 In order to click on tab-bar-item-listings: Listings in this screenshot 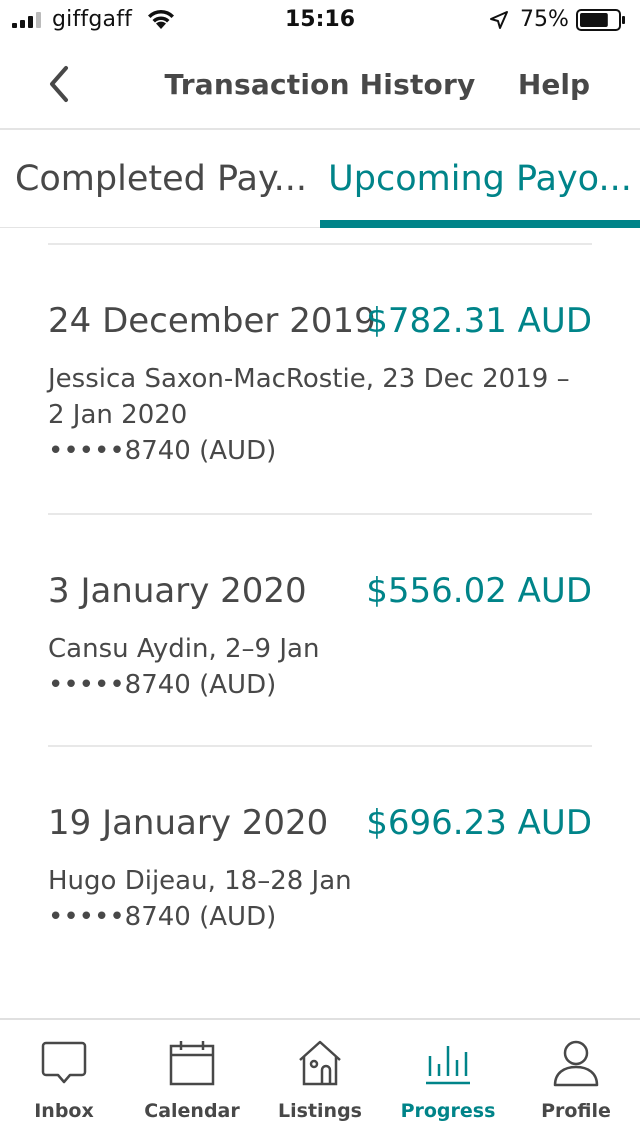, I will do `click(320, 1078)`.